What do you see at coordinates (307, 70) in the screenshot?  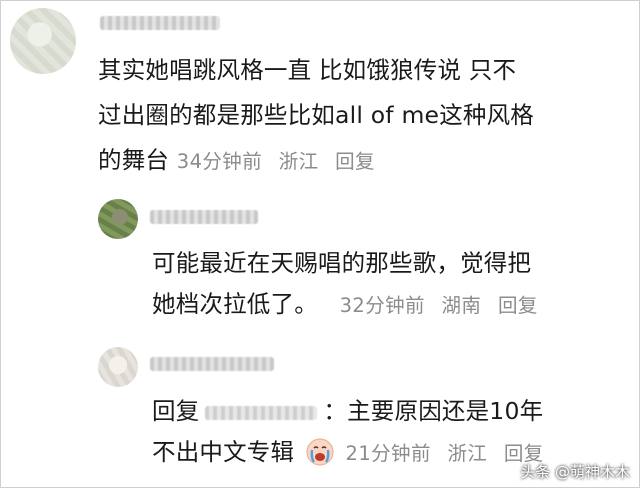 I see `comment-text-line-1: 其实她唱跳风格一直 比如饿狼传说 只不` at bounding box center [307, 70].